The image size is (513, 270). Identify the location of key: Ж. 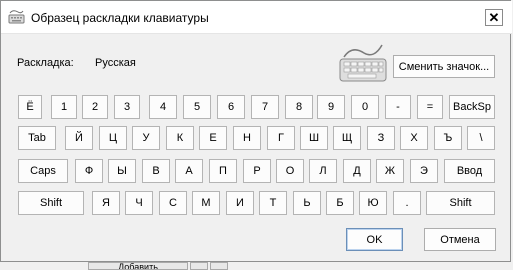
(390, 171).